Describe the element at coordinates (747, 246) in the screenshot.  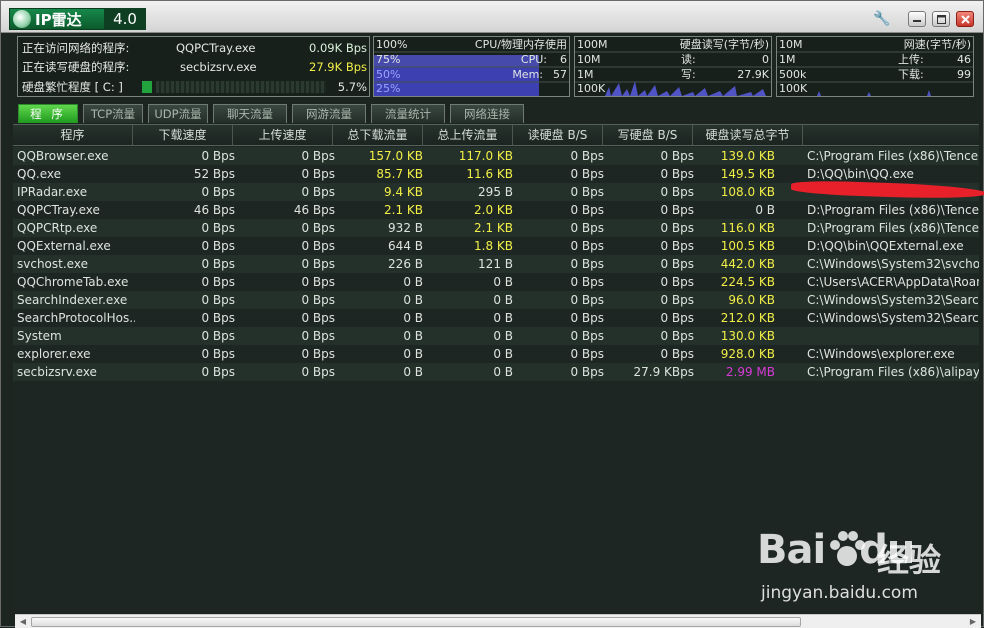
I see `cell-tot: 100.5 KB` at that location.